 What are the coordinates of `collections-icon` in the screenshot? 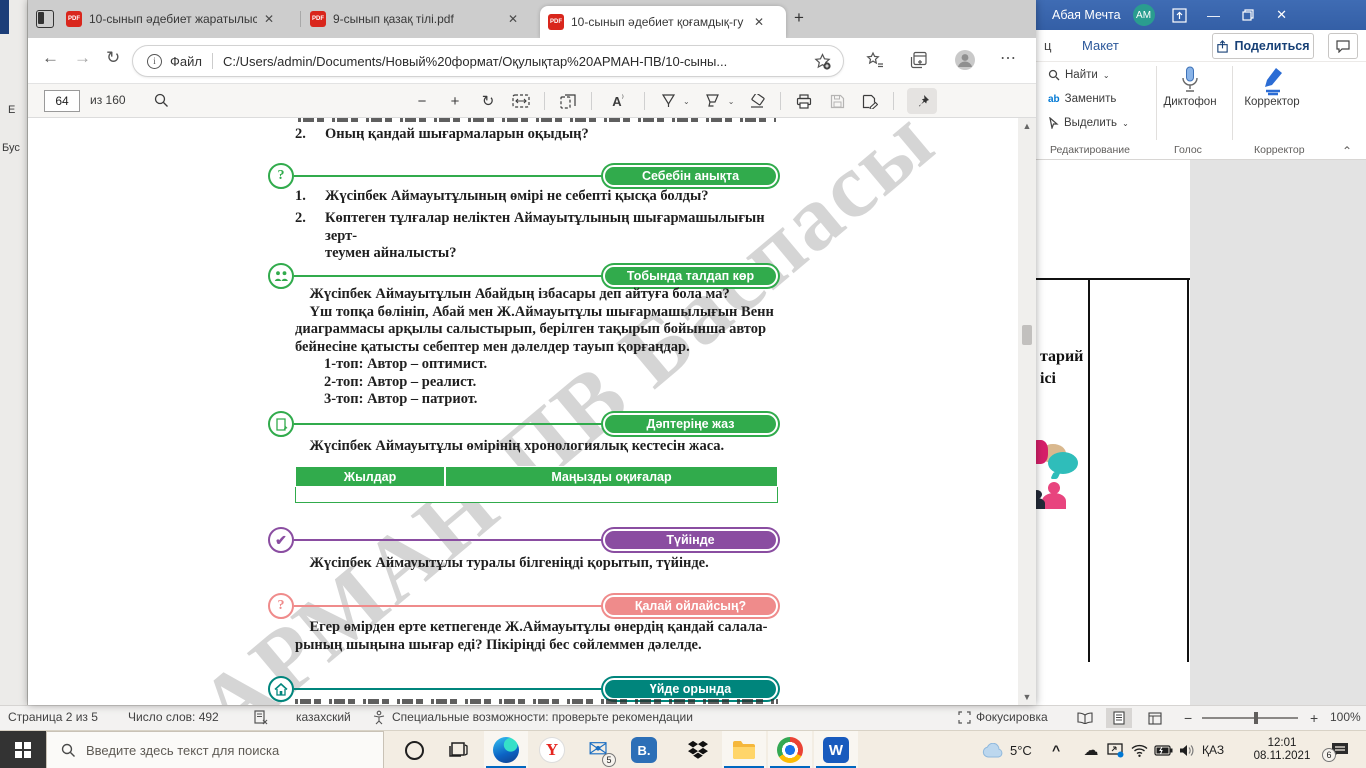 It's located at (919, 60).